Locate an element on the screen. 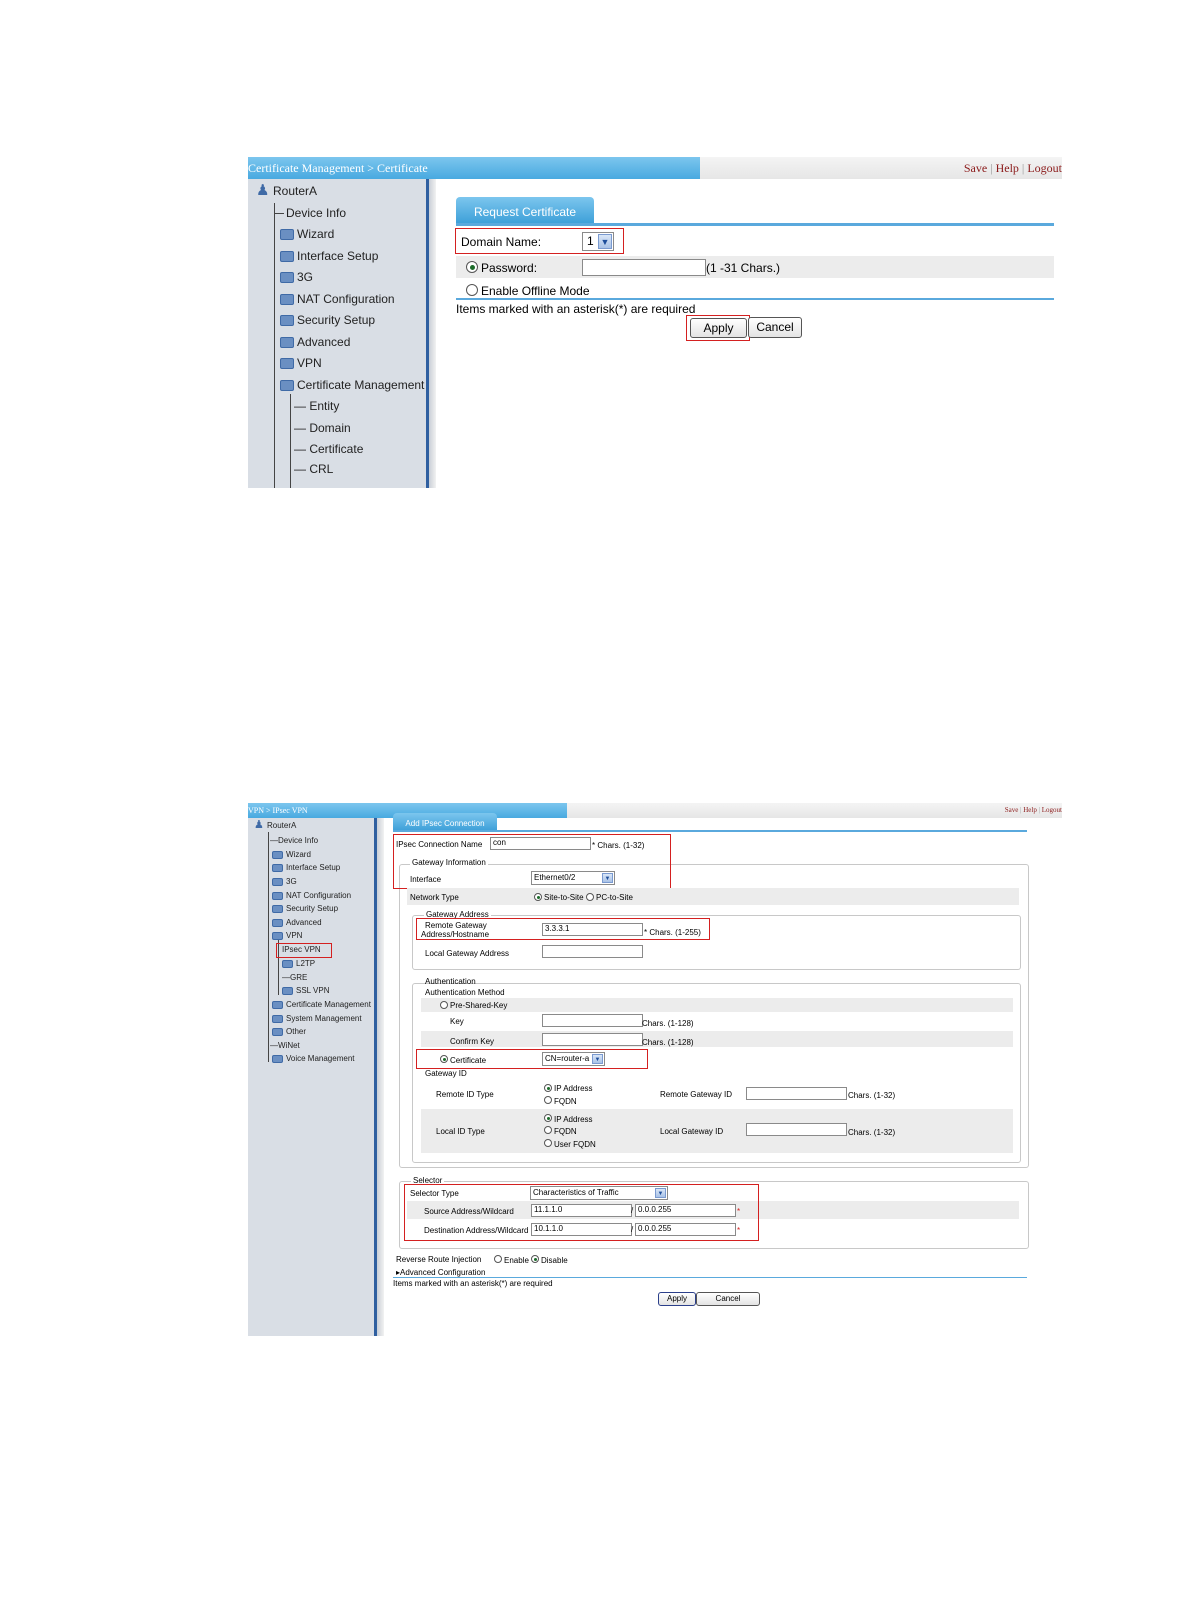 This screenshot has width=1190, height=1616. dest-wildcard-input: 0.0.0.255 is located at coordinates (685, 1229).